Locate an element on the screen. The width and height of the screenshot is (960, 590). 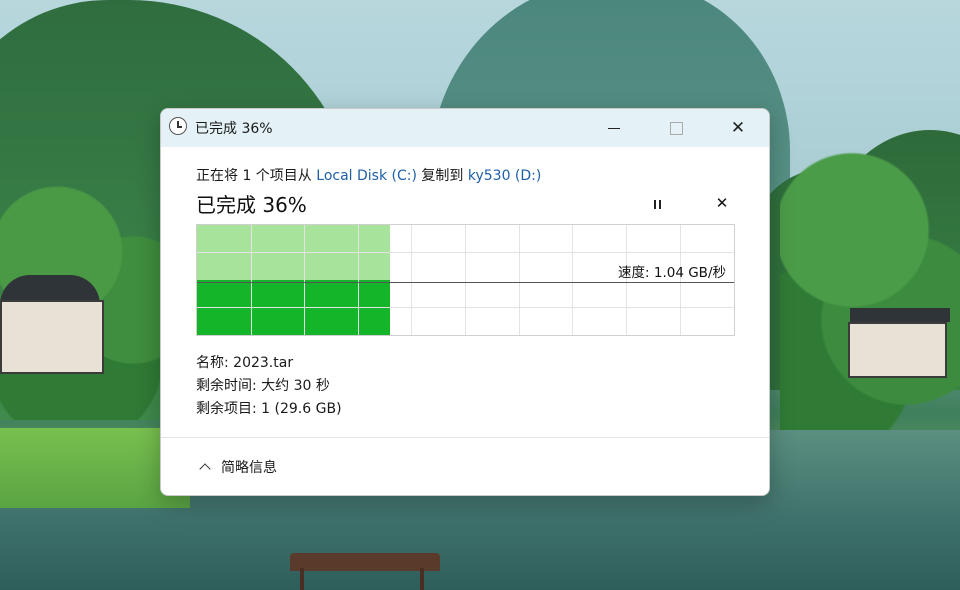
time-remaining-label: 剩余时间: is located at coordinates (226, 386).